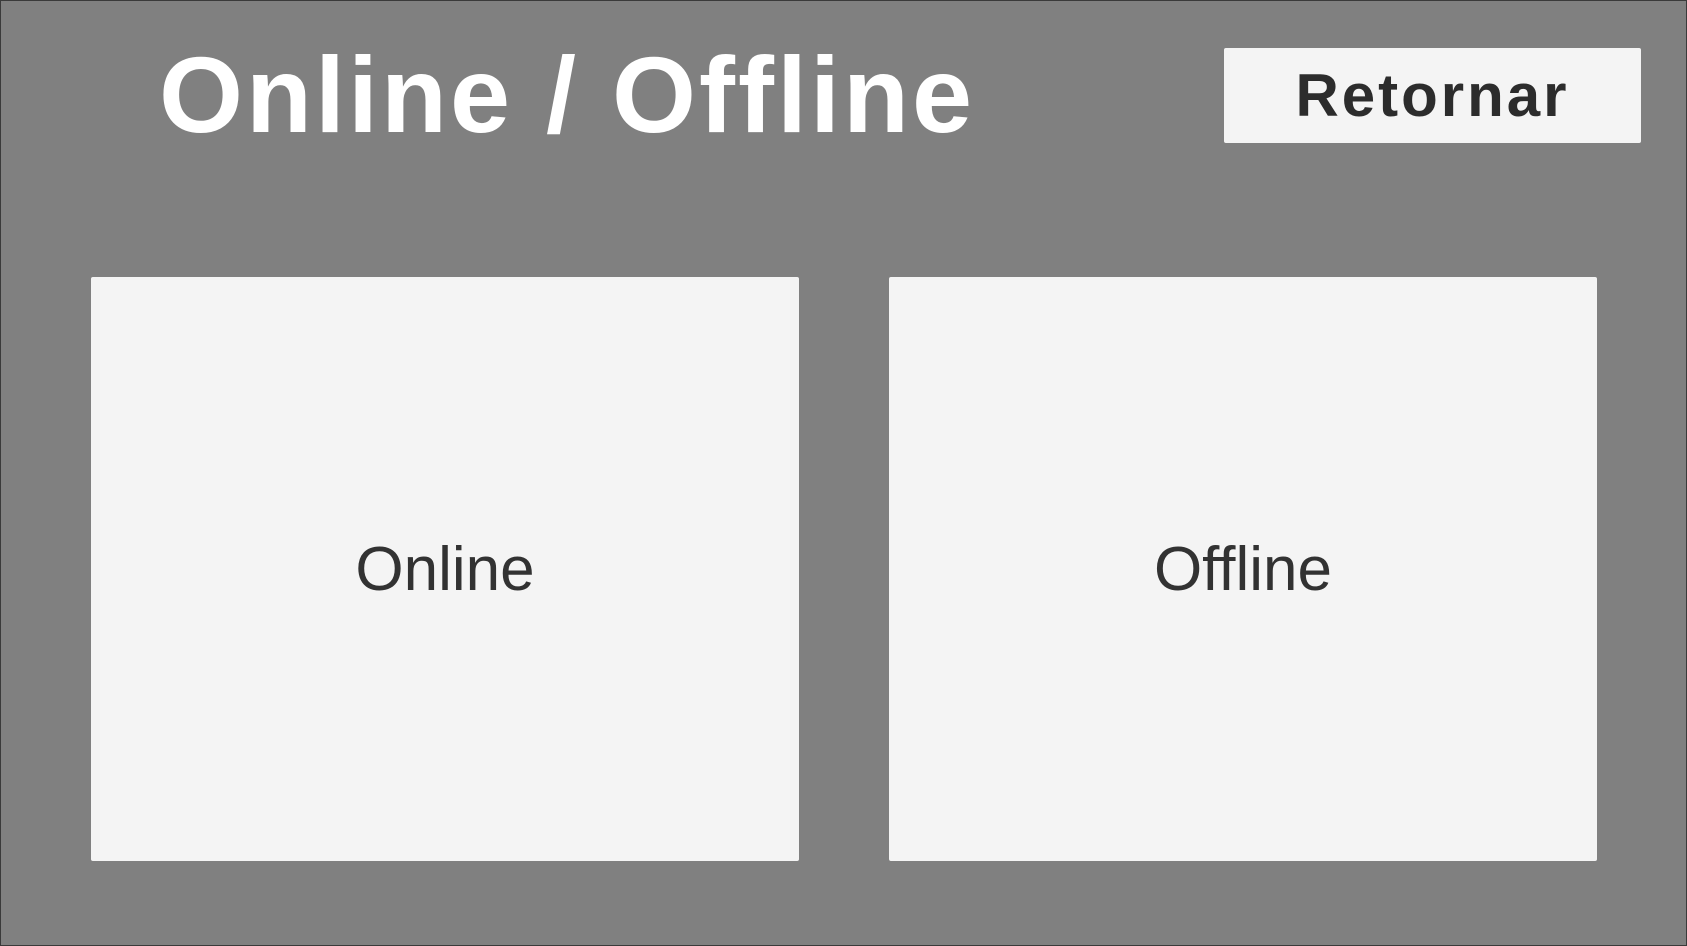 The height and width of the screenshot is (946, 1687). I want to click on return-button: Retornar, so click(1432, 95).